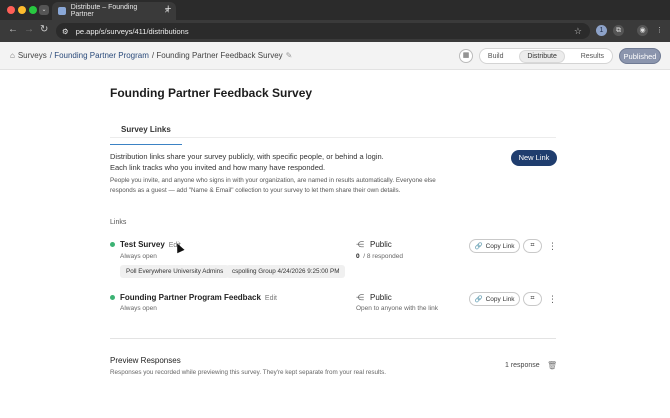 This screenshot has width=670, height=418. I want to click on link-name: Founding Partner Program Feedback Edit, so click(198, 297).